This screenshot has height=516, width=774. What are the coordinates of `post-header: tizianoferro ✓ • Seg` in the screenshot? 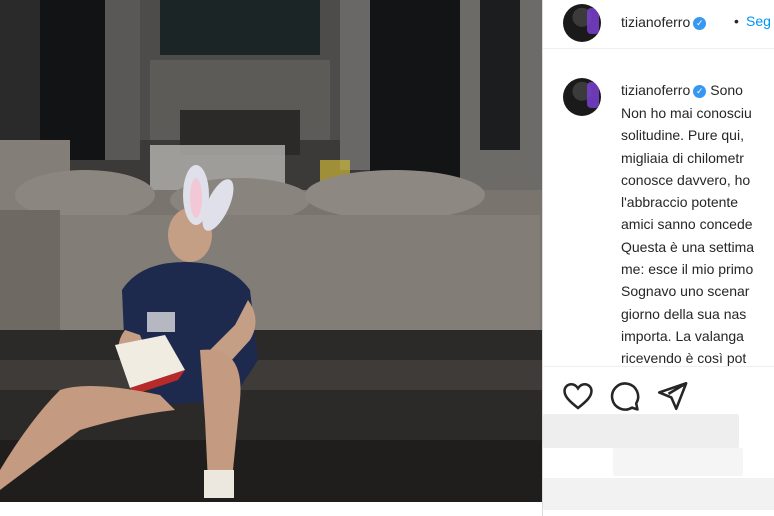 It's located at (658, 24).